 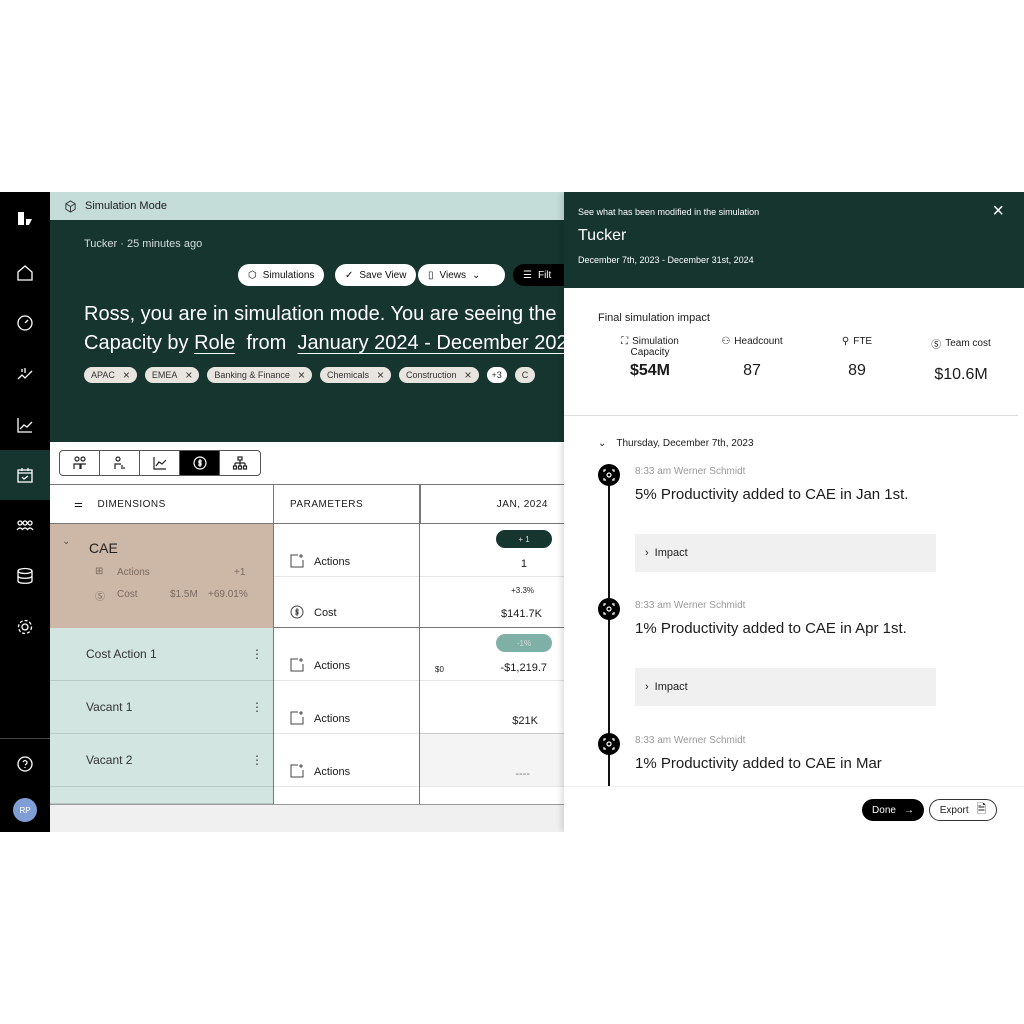 What do you see at coordinates (524, 643) in the screenshot?
I see `change-badge: -1%` at bounding box center [524, 643].